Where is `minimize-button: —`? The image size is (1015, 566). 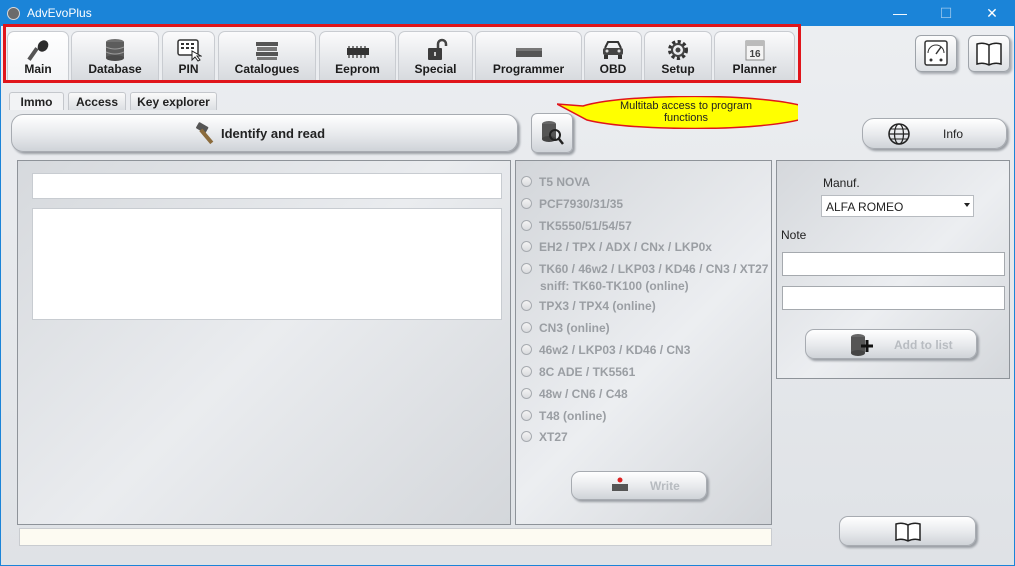 minimize-button: — is located at coordinates (900, 13).